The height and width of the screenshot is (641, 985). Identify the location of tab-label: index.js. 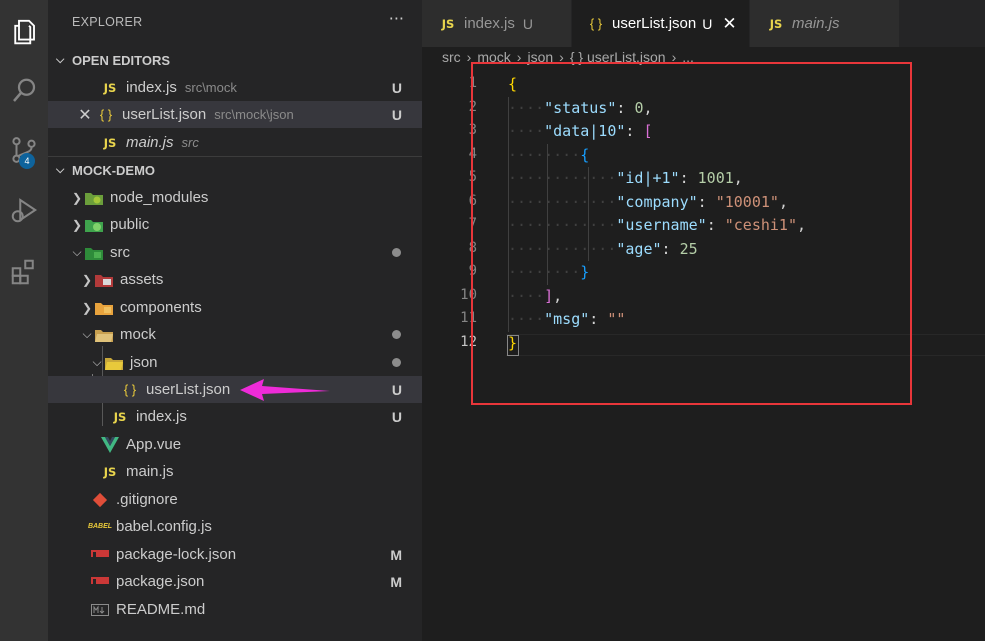
(489, 23).